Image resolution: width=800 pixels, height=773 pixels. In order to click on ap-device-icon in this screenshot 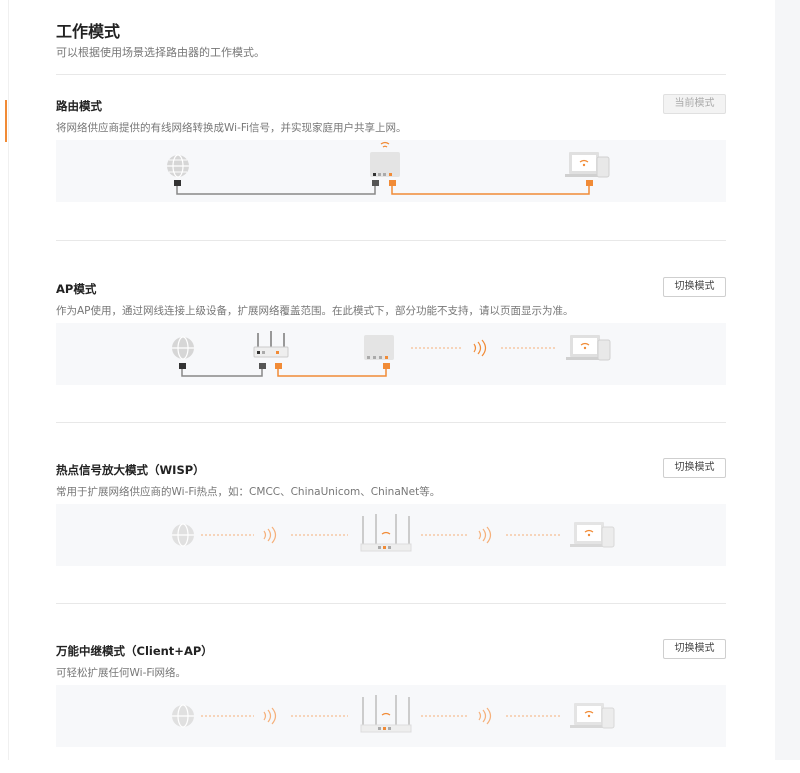, I will do `click(379, 352)`.